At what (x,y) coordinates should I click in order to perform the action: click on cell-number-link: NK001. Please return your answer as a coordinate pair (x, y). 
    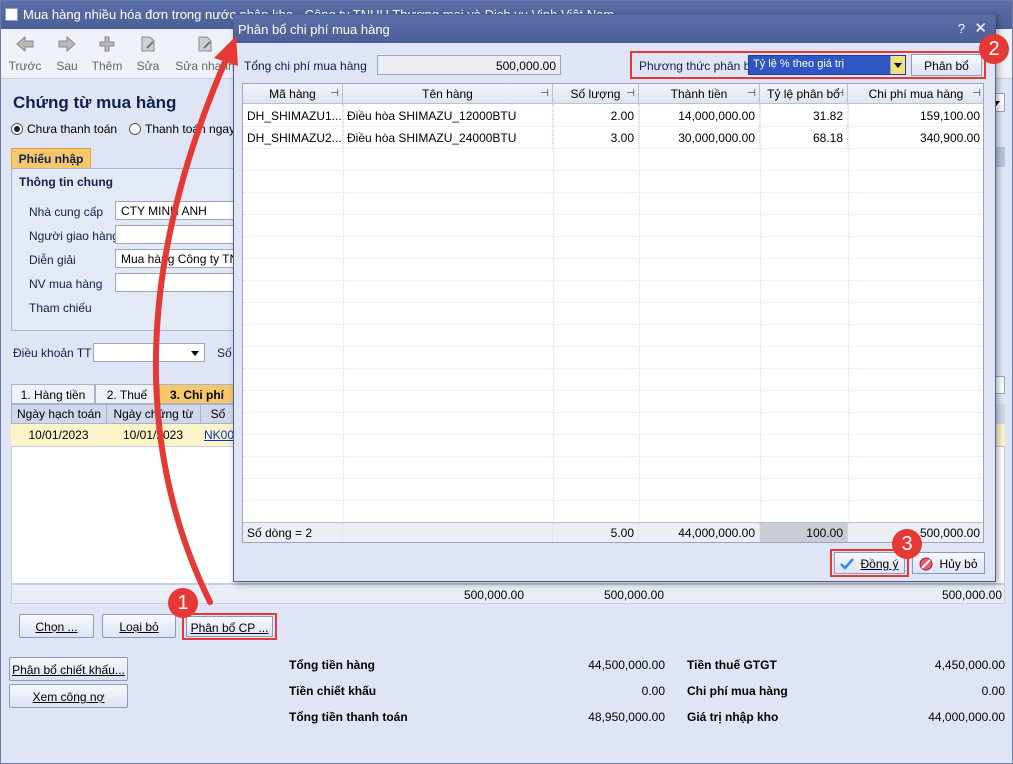
    Looking at the image, I should click on (217, 435).